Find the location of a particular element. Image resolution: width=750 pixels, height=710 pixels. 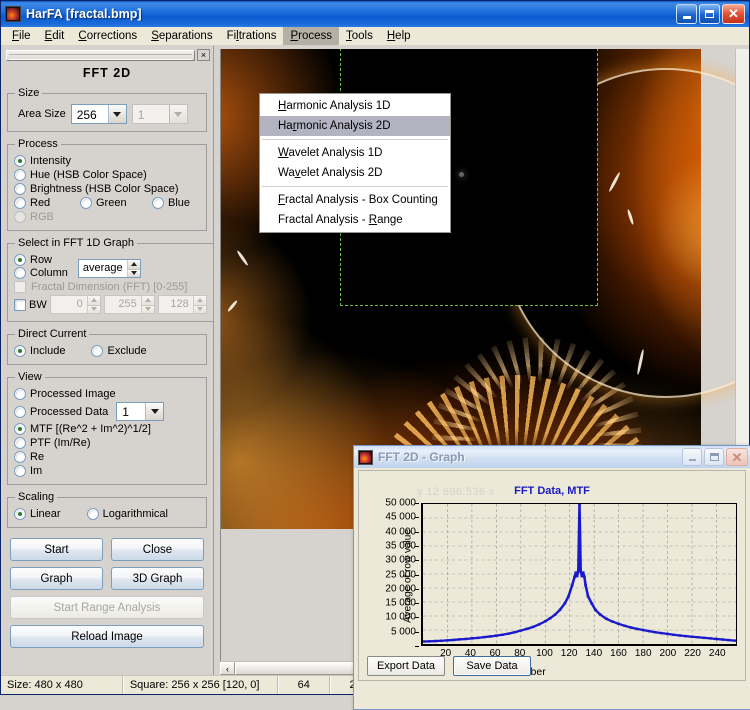

chart-y-tick: 25 000 is located at coordinates (400, 574).